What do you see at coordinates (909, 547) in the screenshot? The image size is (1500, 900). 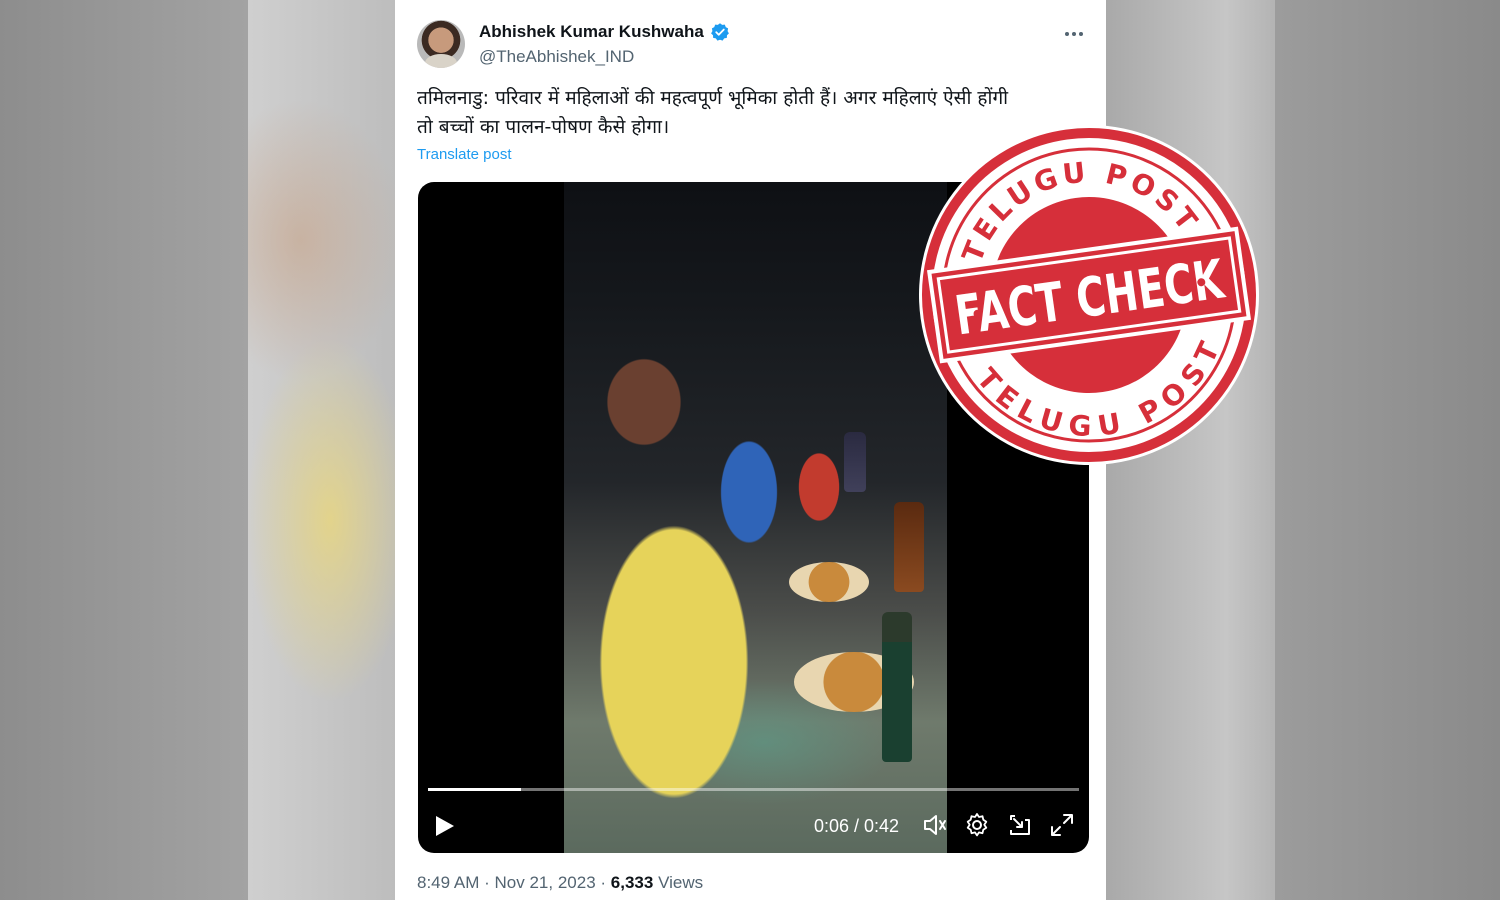 I see `liquor-bottle` at bounding box center [909, 547].